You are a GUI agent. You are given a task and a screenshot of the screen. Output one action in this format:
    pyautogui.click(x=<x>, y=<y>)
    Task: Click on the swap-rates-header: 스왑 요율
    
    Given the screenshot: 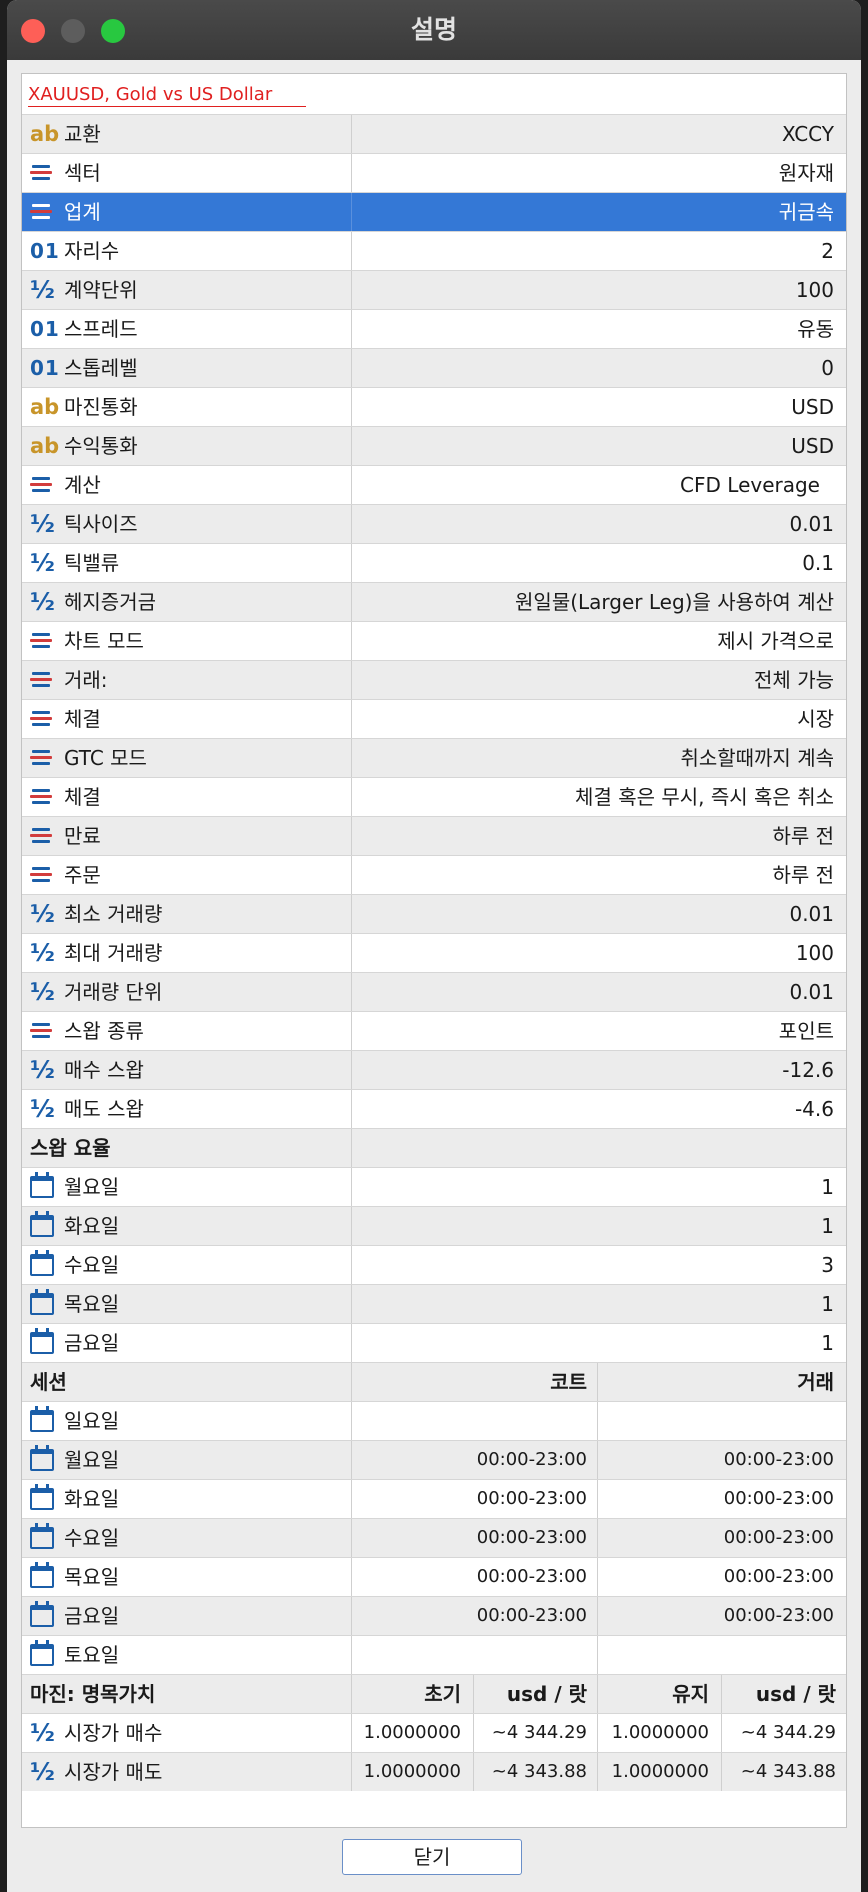 What is the action you would take?
    pyautogui.click(x=434, y=1147)
    